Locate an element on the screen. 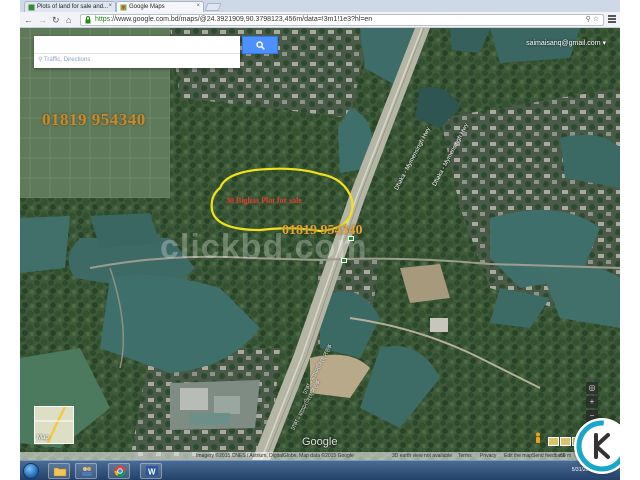  tab-google-maps: Google Maps × is located at coordinates (160, 6).